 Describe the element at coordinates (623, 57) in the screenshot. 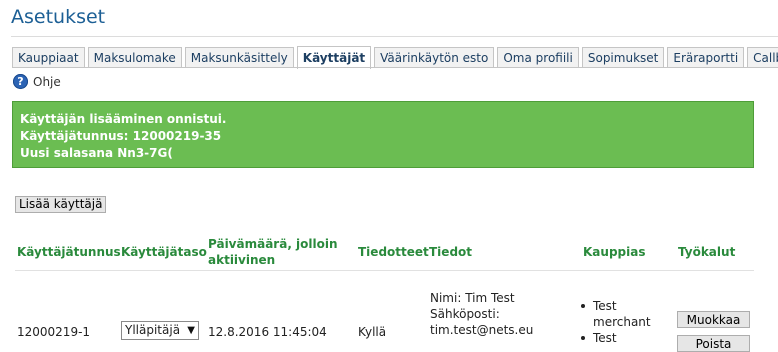

I see `tab-sopimukset: Sopimukset` at that location.